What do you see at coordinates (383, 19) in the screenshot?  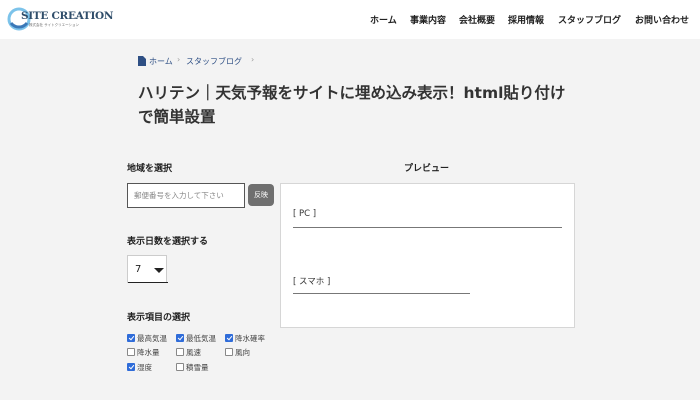 I see `nav-item-home: ホーム` at bounding box center [383, 19].